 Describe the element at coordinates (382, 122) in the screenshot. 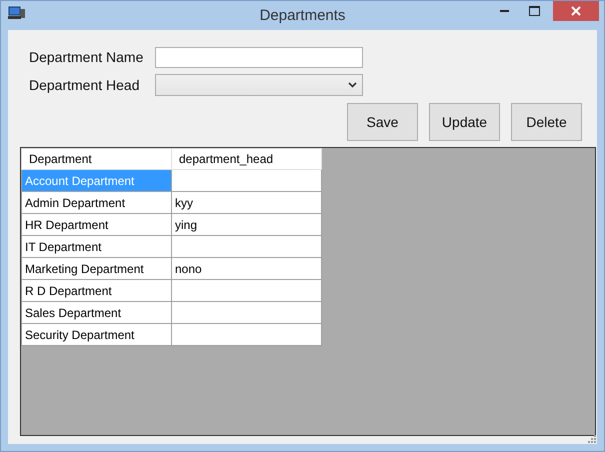

I see `action-button: Save` at that location.